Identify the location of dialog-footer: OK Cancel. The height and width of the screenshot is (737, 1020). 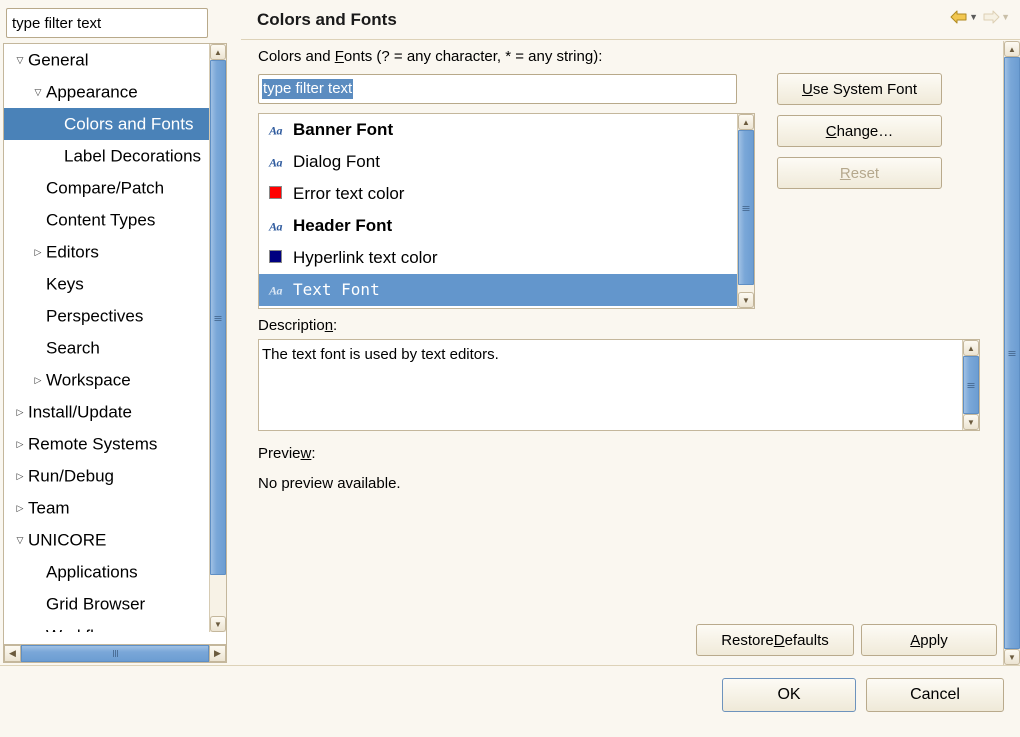
(510, 701).